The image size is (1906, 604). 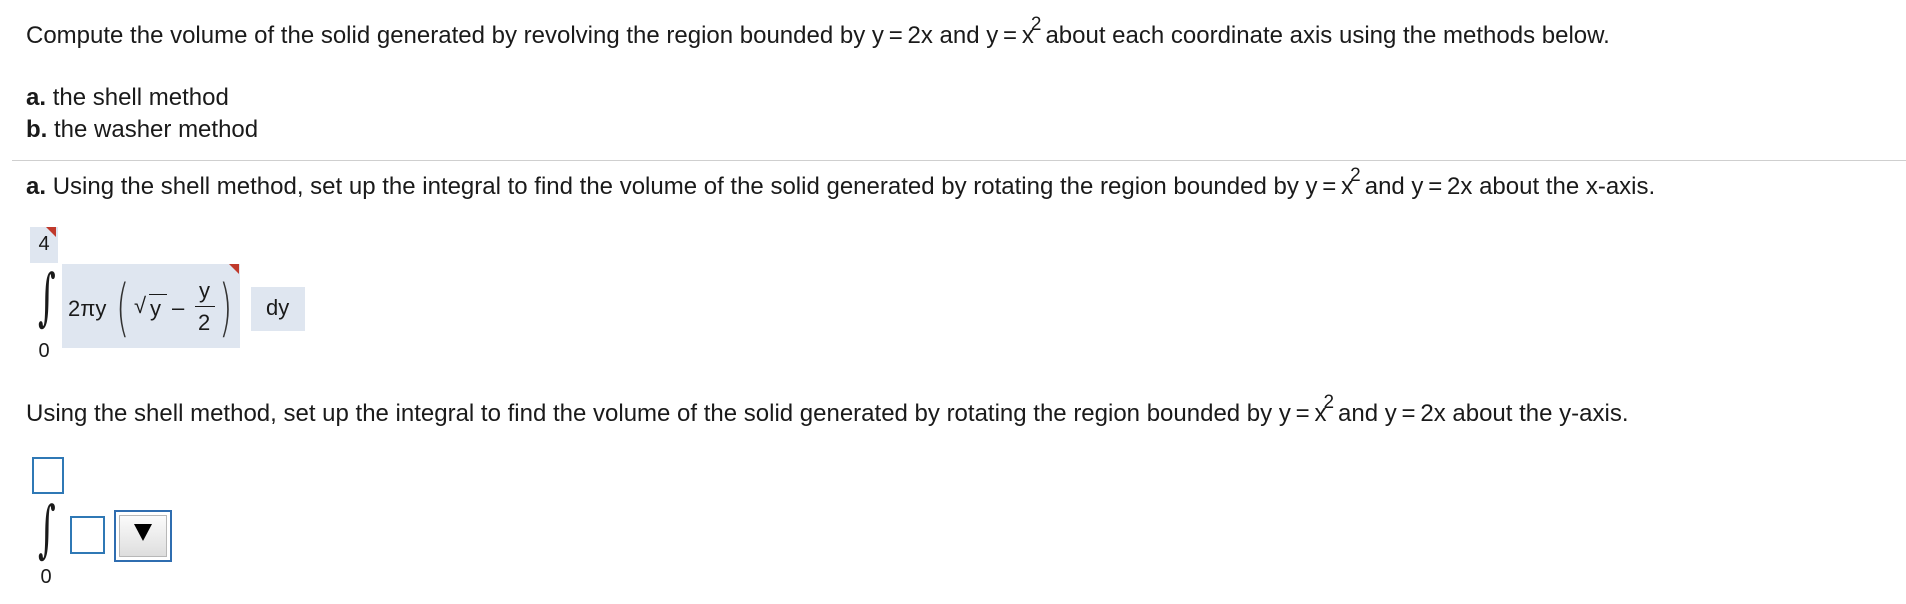 What do you see at coordinates (959, 160) in the screenshot?
I see `section-divider` at bounding box center [959, 160].